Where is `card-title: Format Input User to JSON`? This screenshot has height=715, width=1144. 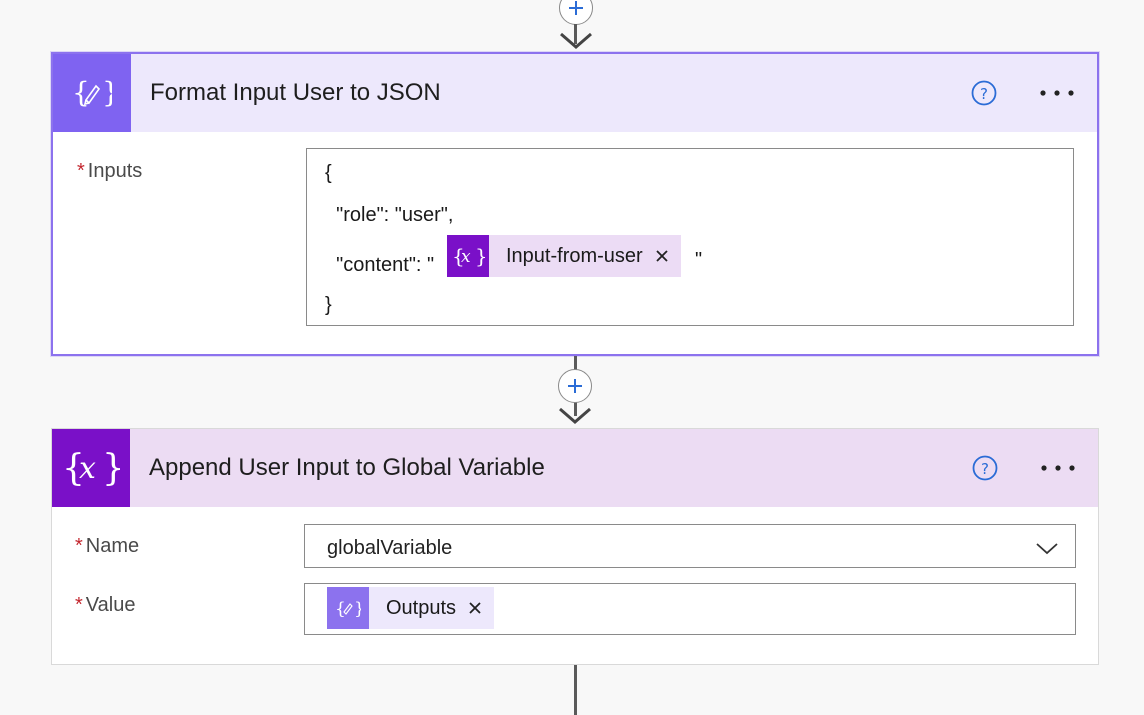 card-title: Format Input User to JSON is located at coordinates (295, 92).